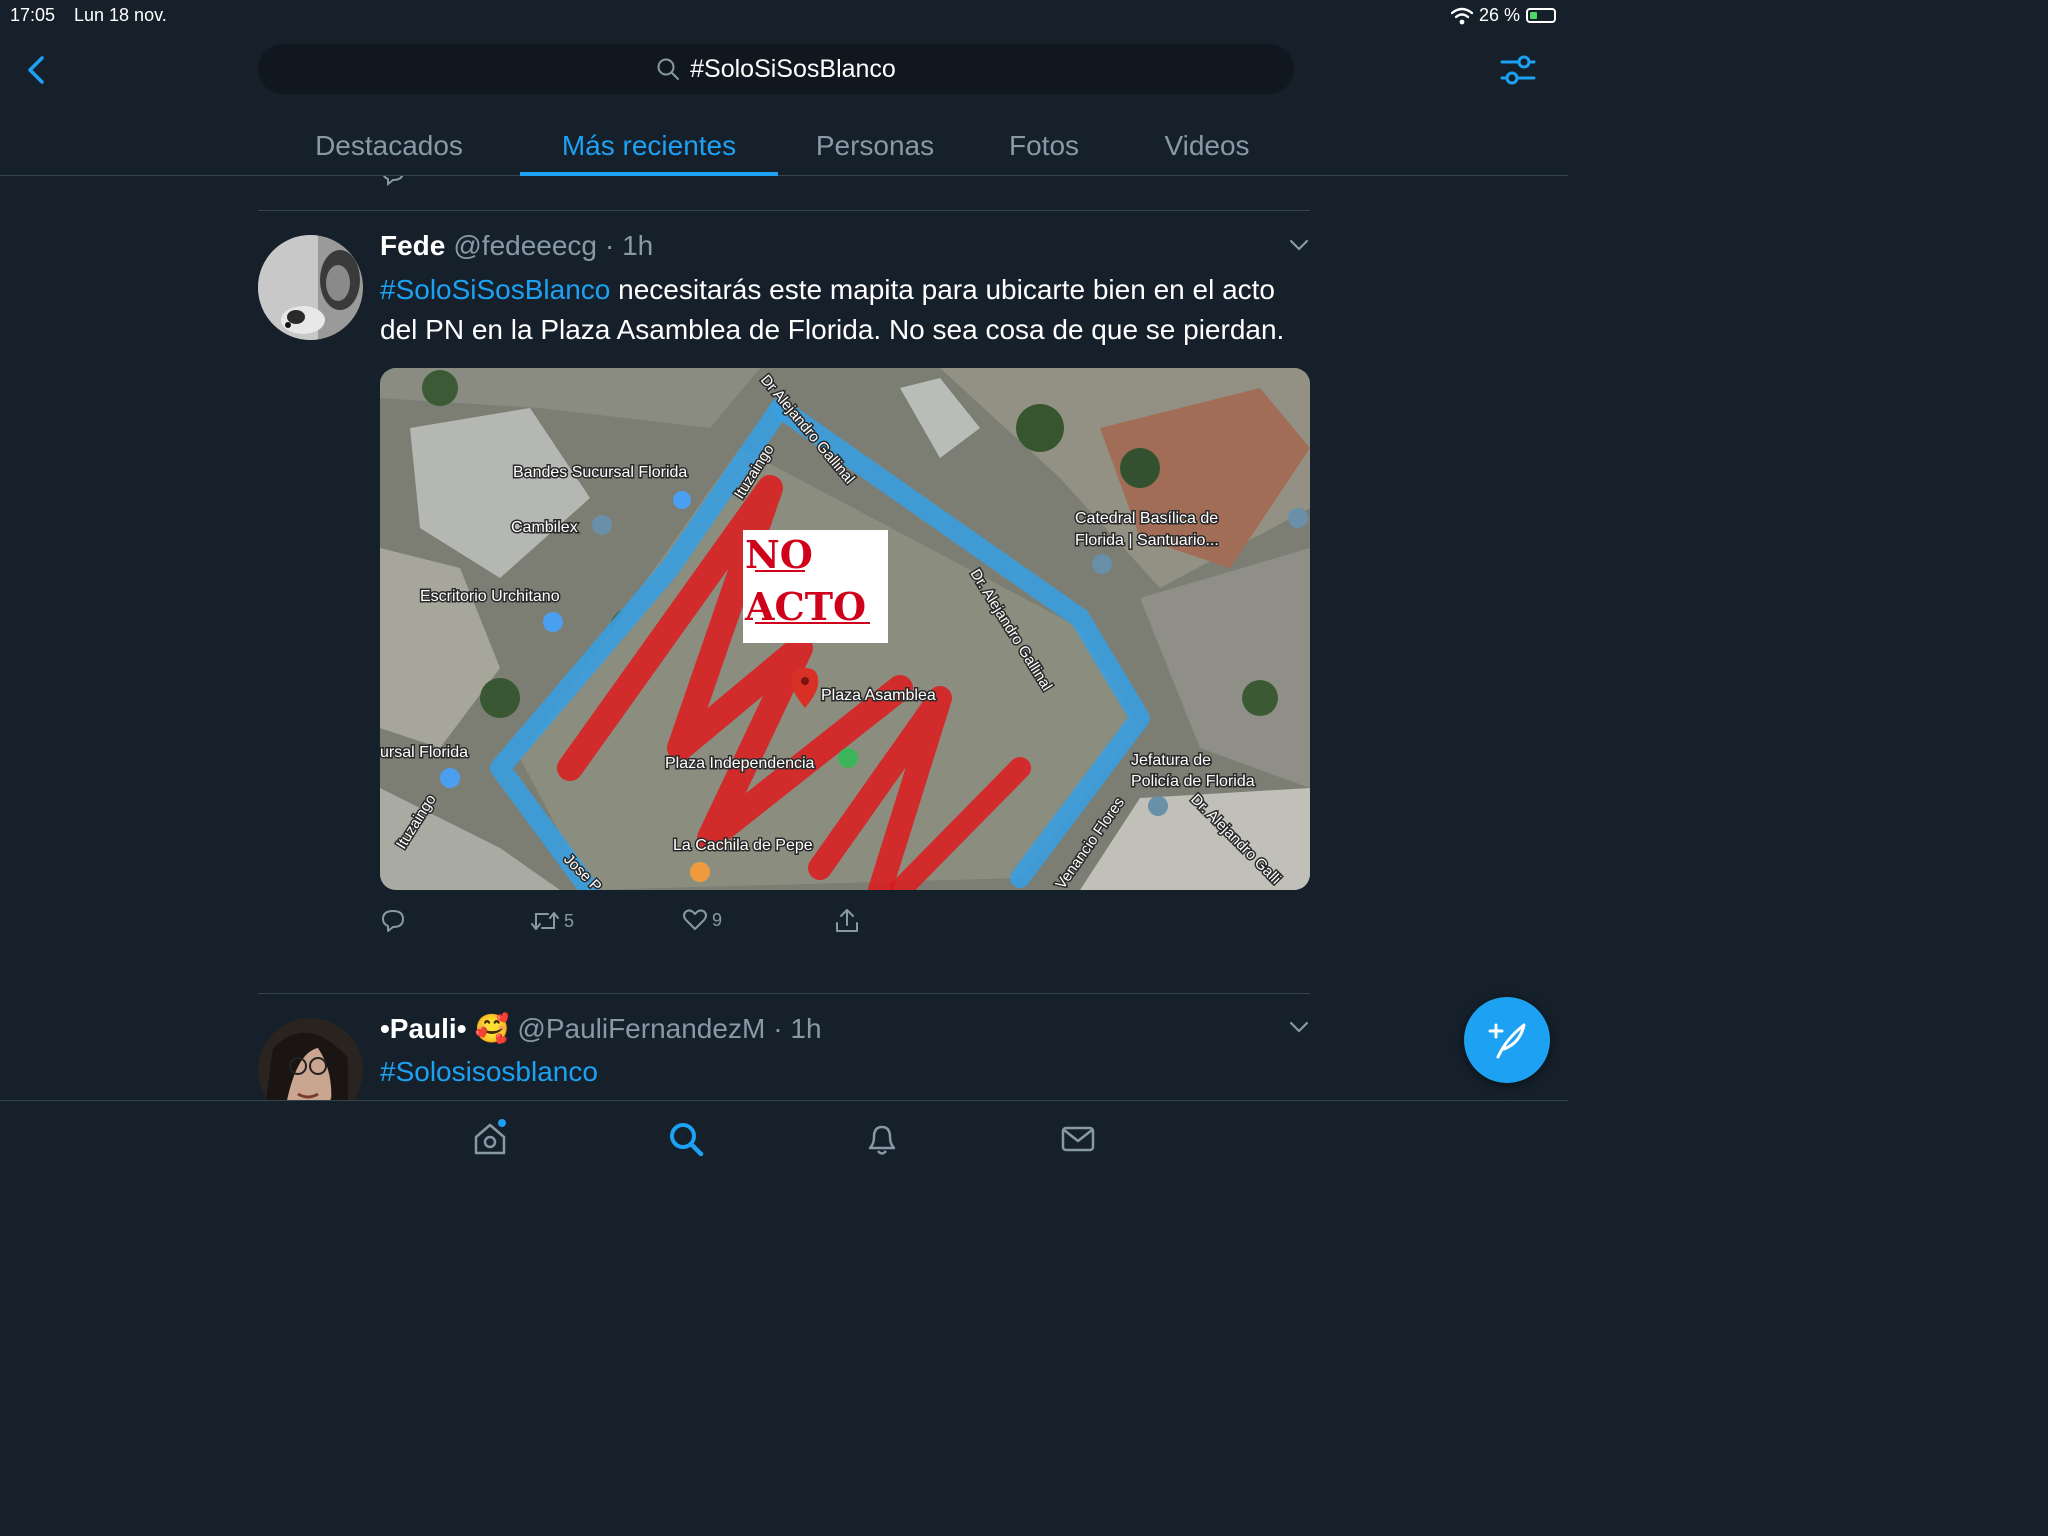 Image resolution: width=2048 pixels, height=1536 pixels. I want to click on hashtag-link: #SoloSiSosBlanco, so click(495, 289).